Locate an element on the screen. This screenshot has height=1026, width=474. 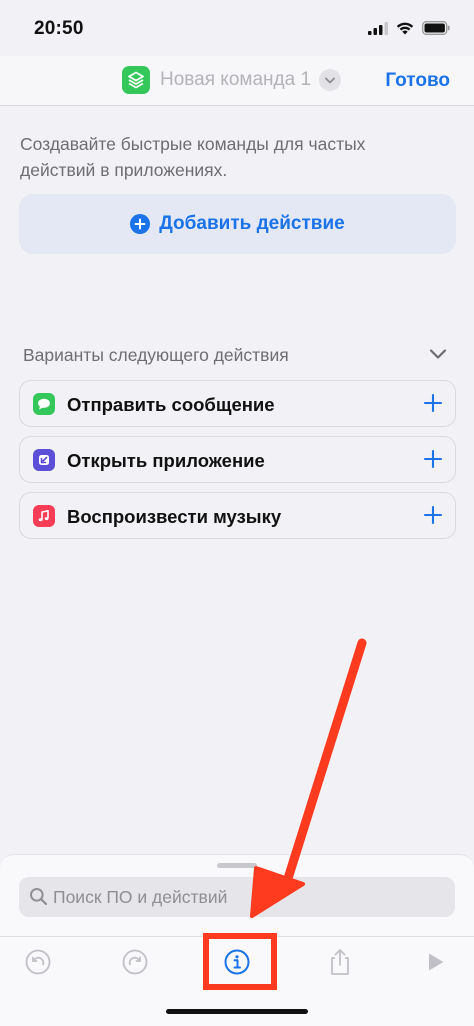
nav-bar: Новая команда 1 Готово is located at coordinates (237, 81).